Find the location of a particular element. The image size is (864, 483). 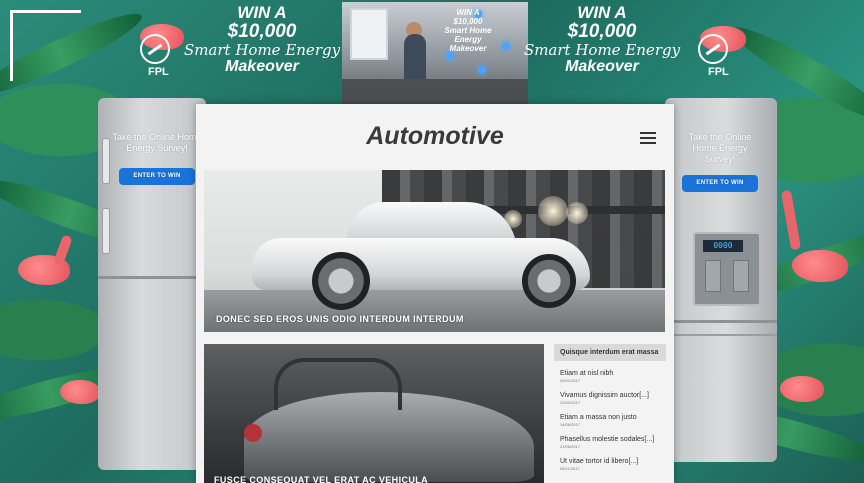

promo-left: WIN A $10,000 Smart Home Energy Makeover is located at coordinates (262, 40).